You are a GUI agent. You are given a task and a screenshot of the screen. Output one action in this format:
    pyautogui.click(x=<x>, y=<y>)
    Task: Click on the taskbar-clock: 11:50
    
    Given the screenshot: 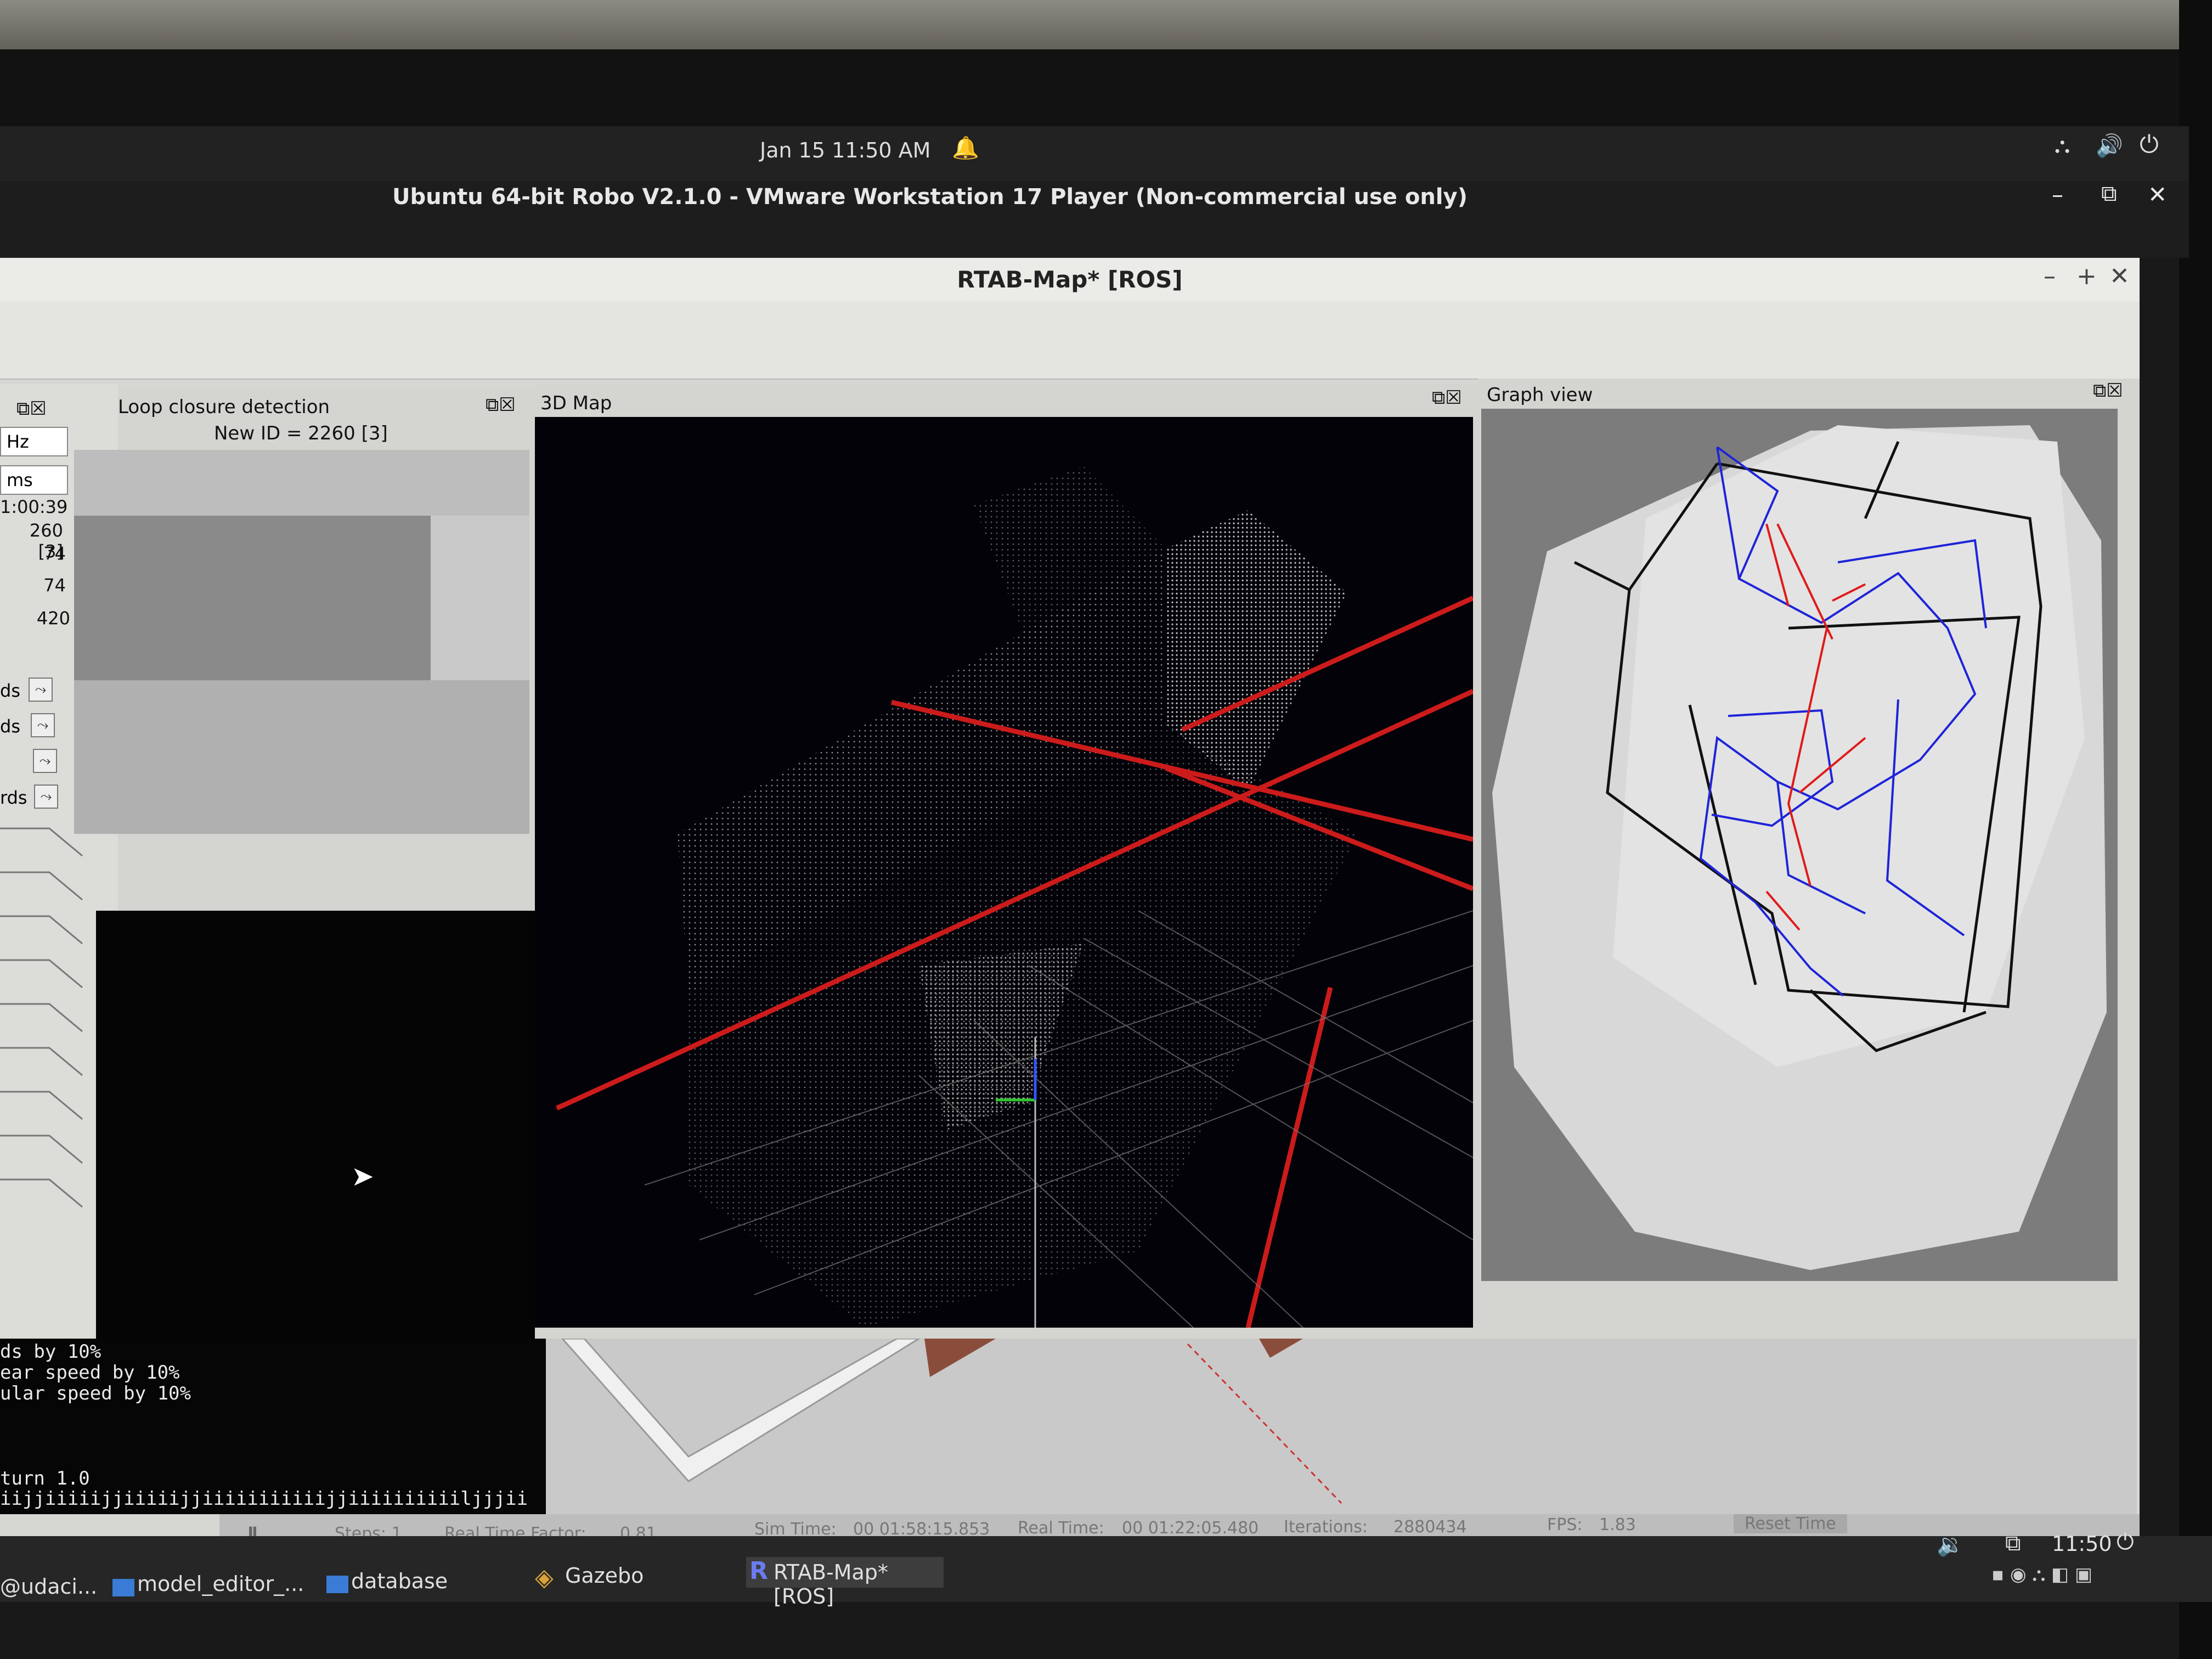 What is the action you would take?
    pyautogui.click(x=2082, y=1544)
    